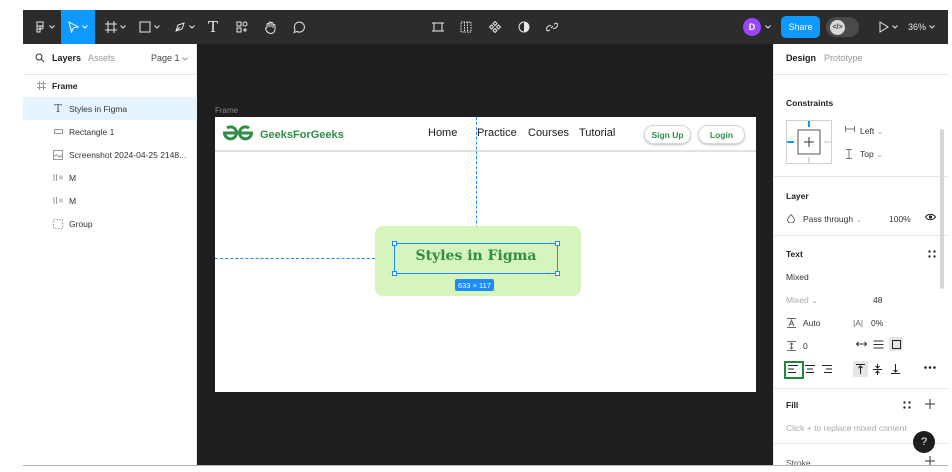 This screenshot has height=472, width=952. I want to click on contrast-button, so click(524, 27).